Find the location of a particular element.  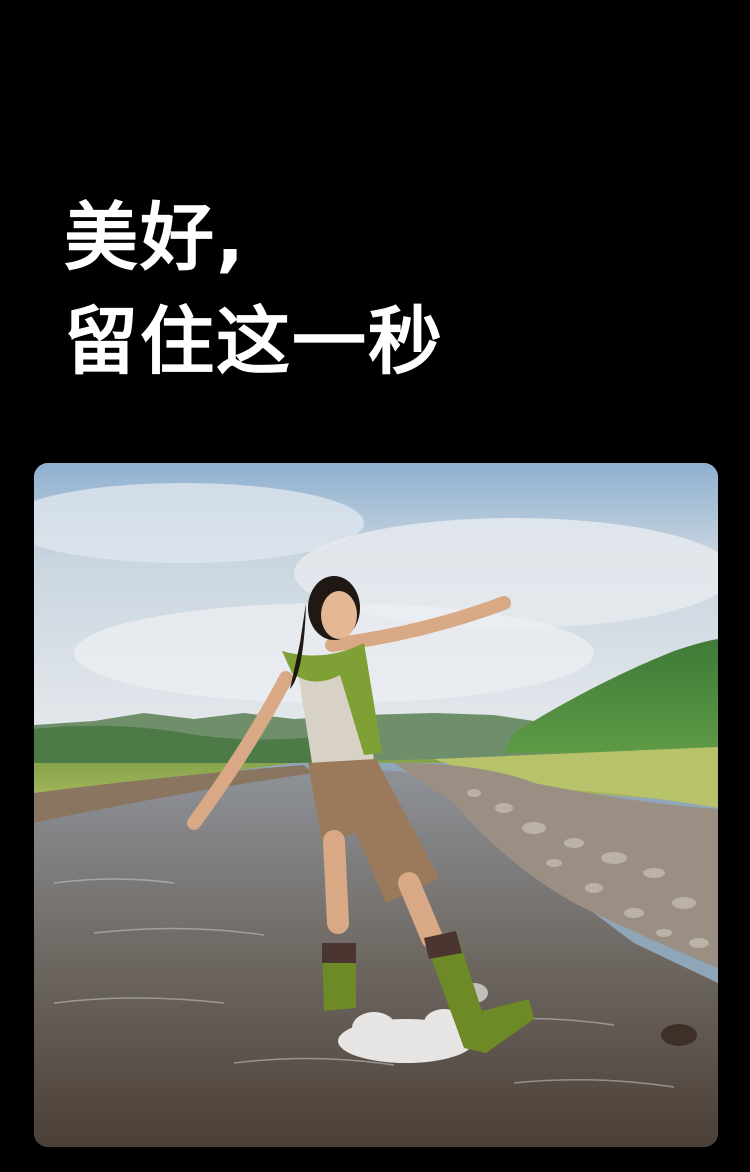

headline-line-1: 美好, is located at coordinates (155, 238).